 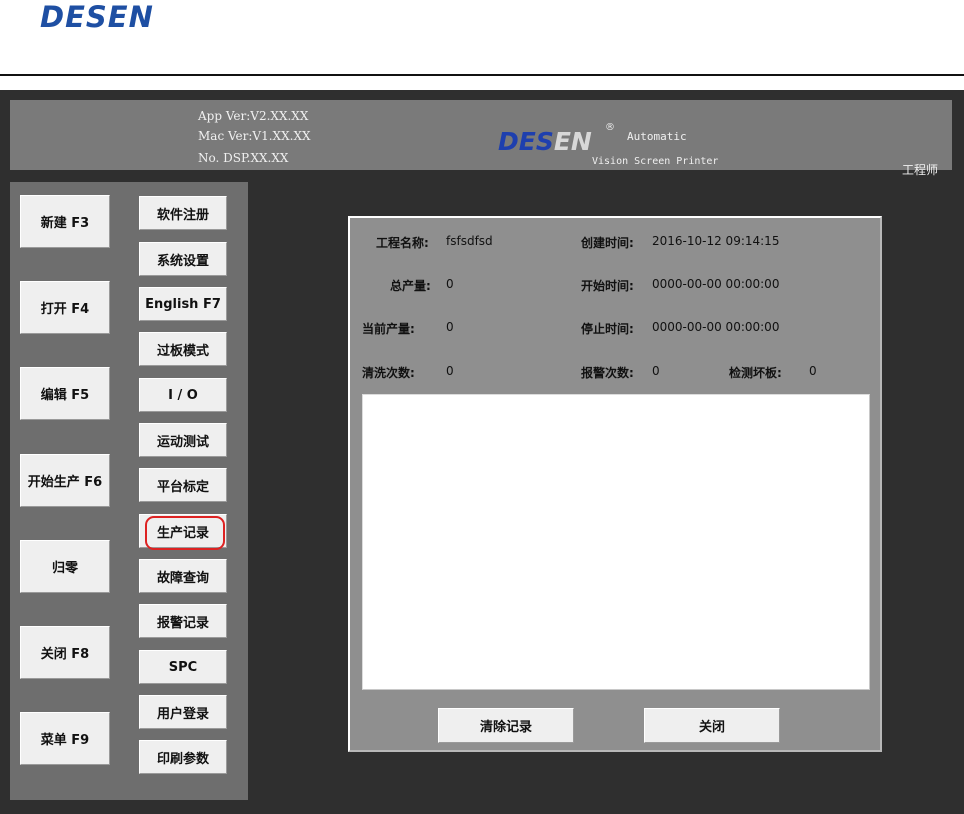 I want to click on fault-query-button: 故障查询, so click(x=183, y=576).